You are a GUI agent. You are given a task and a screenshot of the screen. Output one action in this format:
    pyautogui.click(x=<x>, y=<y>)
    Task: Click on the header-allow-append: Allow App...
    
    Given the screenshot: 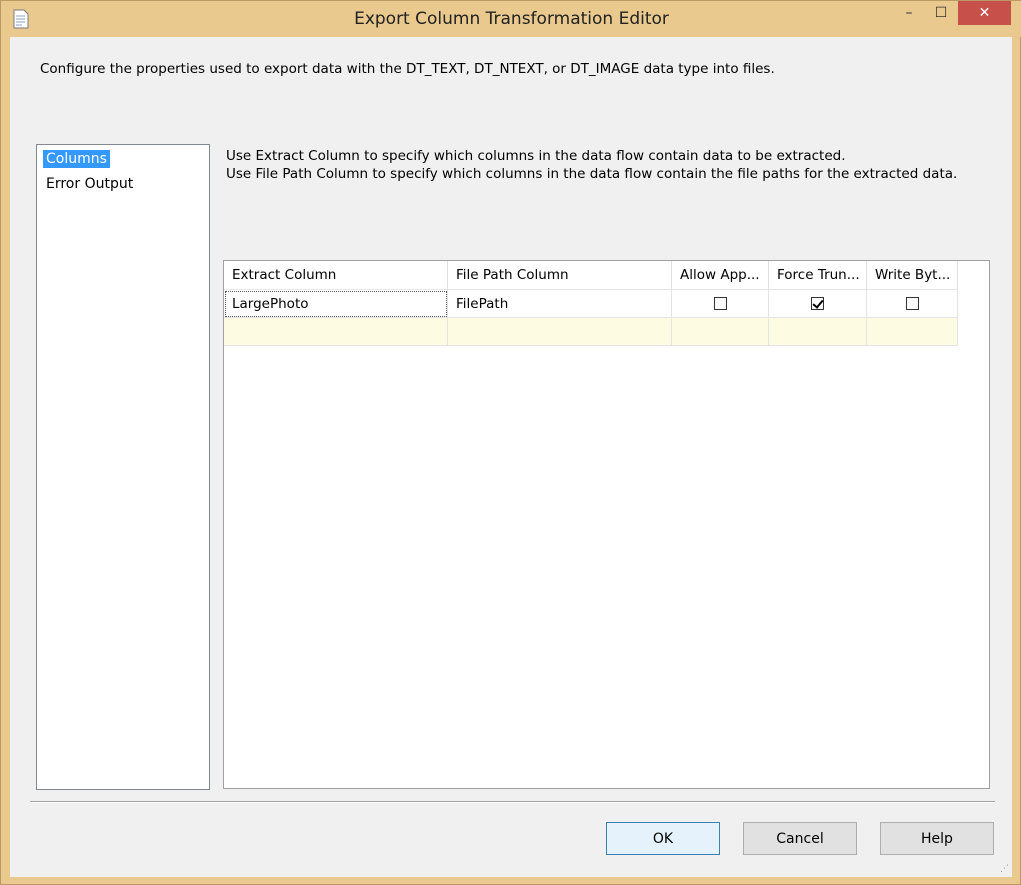 What is the action you would take?
    pyautogui.click(x=720, y=275)
    